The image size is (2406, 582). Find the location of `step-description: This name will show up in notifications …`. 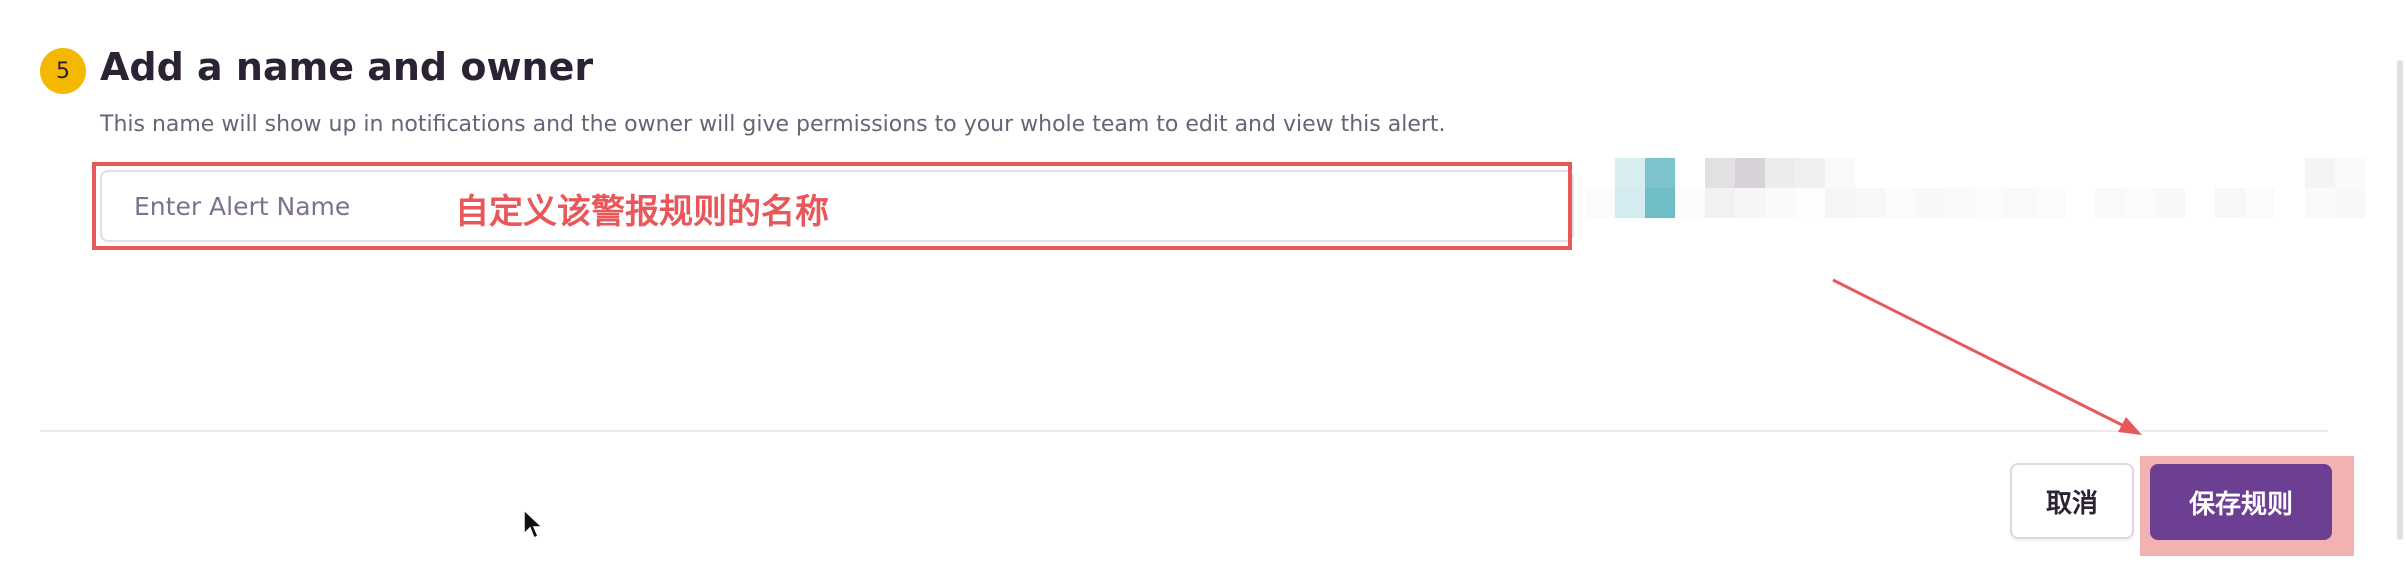

step-description: This name will show up in notifications … is located at coordinates (773, 124).